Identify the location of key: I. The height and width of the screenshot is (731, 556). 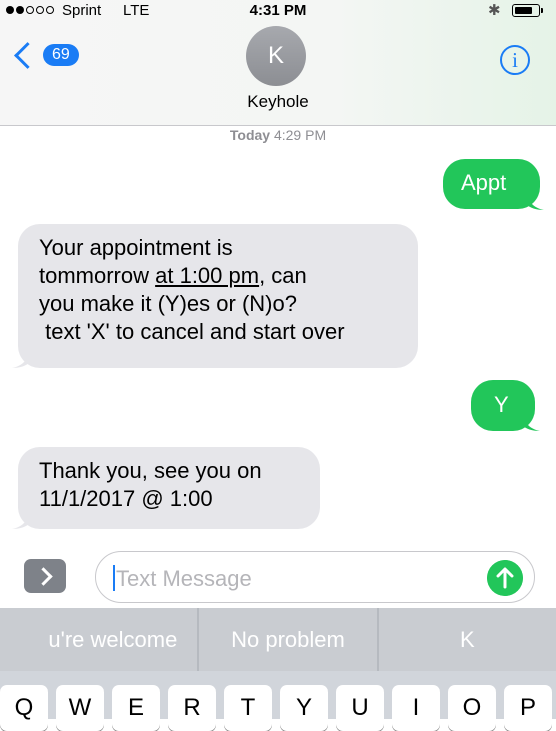
(416, 708).